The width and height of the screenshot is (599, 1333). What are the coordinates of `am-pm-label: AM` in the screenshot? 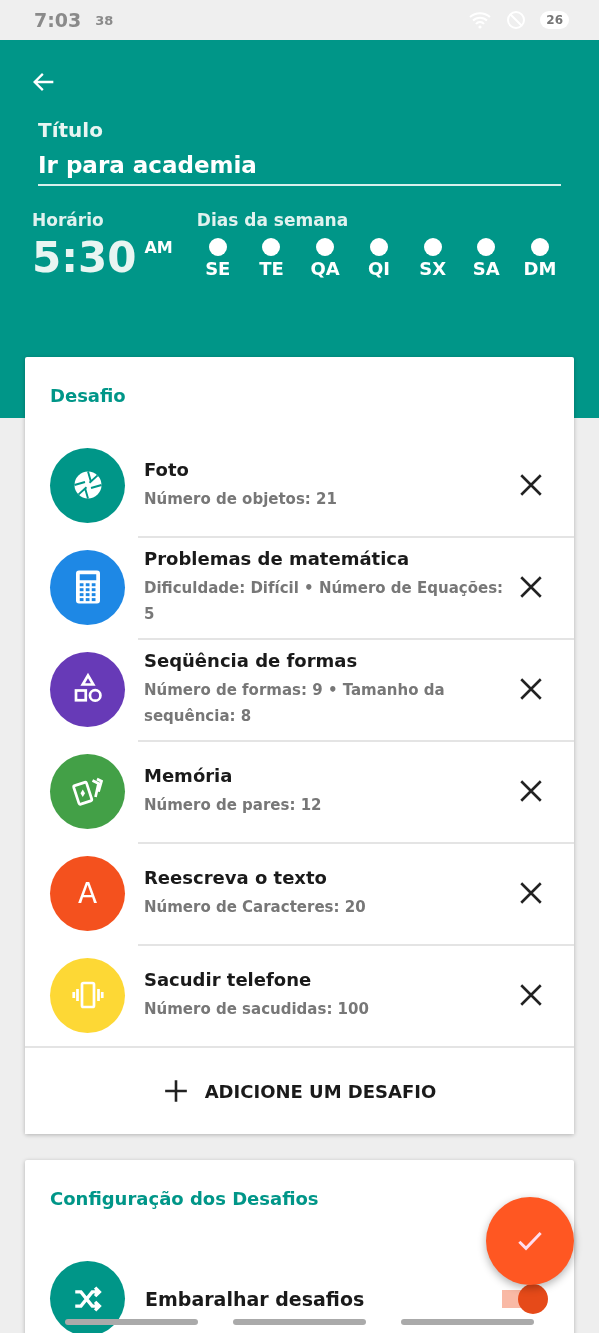 It's located at (158, 247).